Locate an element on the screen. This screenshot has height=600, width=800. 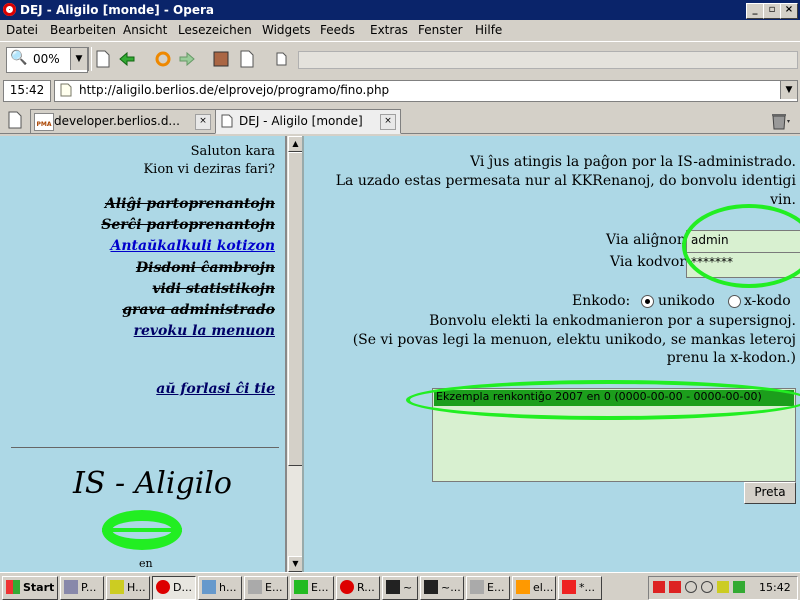
scrollbar-thumb is located at coordinates (295, 309).